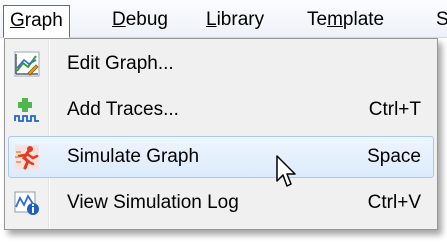  Describe the element at coordinates (394, 109) in the screenshot. I see `add-traces-shortcut: Ctrl+T` at that location.